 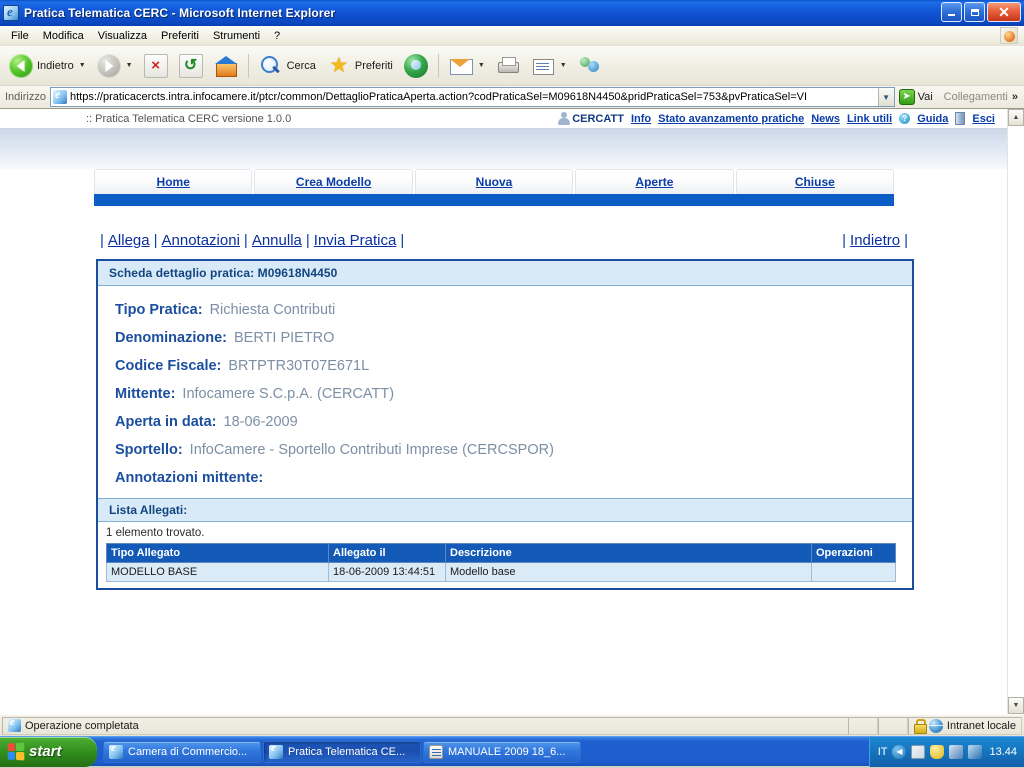 What do you see at coordinates (628, 553) in the screenshot?
I see `column-header-descrizione: Descrizione` at bounding box center [628, 553].